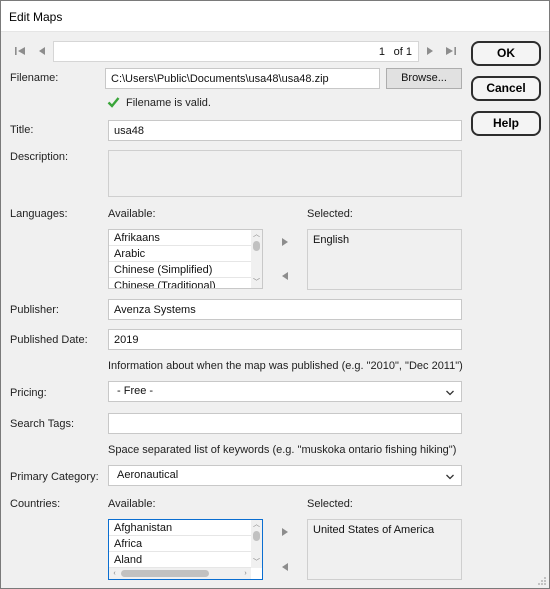 This screenshot has width=550, height=589. What do you see at coordinates (330, 214) in the screenshot?
I see `languages-selected-label: Selected:` at bounding box center [330, 214].